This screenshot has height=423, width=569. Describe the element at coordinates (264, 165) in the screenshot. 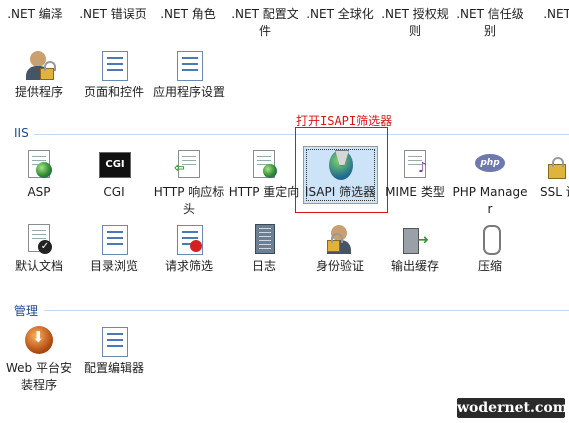

I see `http-redirect-icon` at that location.